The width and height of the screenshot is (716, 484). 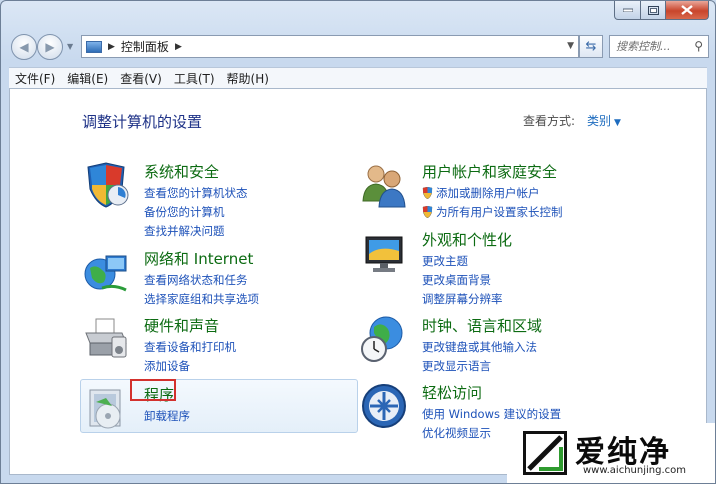 I want to click on link-view-computer-status: 查看您的计算机状态, so click(x=196, y=193).